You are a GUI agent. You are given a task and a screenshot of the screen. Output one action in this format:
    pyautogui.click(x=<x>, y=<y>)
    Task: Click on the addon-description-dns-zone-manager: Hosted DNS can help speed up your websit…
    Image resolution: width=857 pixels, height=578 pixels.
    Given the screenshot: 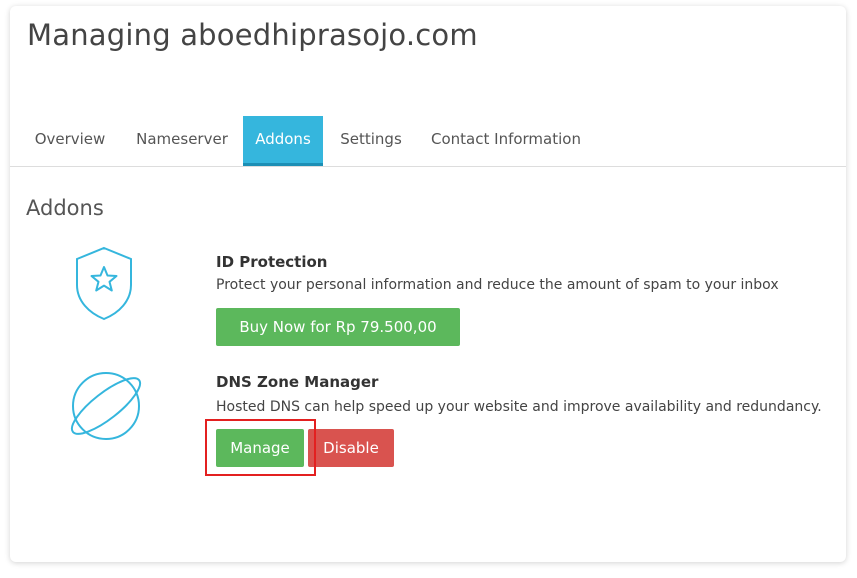 What is the action you would take?
    pyautogui.click(x=519, y=407)
    